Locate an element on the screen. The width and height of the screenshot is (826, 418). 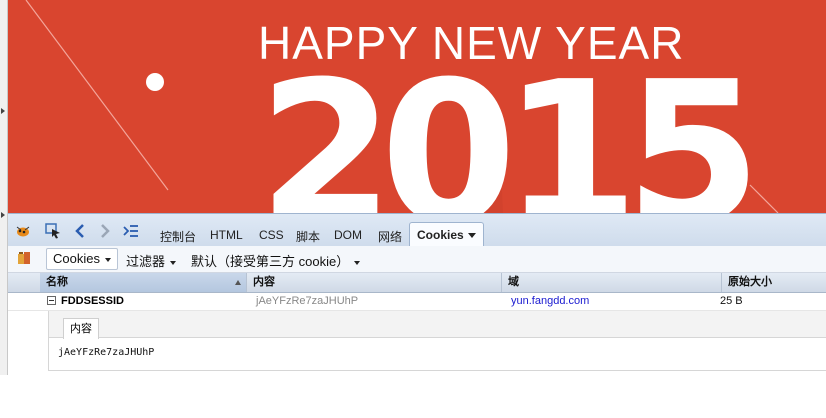
left-gutter is located at coordinates (4, 187).